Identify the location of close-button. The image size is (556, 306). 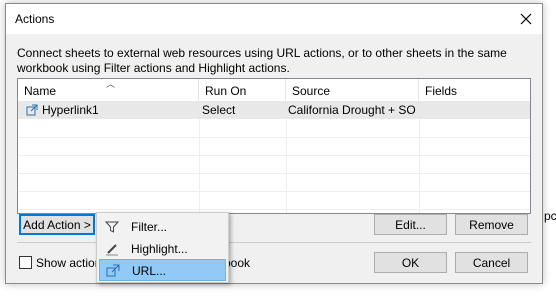
(526, 19).